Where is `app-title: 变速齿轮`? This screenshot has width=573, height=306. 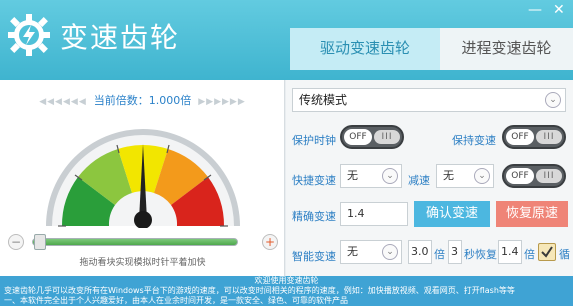 app-title: 变速齿轮 is located at coordinates (120, 37).